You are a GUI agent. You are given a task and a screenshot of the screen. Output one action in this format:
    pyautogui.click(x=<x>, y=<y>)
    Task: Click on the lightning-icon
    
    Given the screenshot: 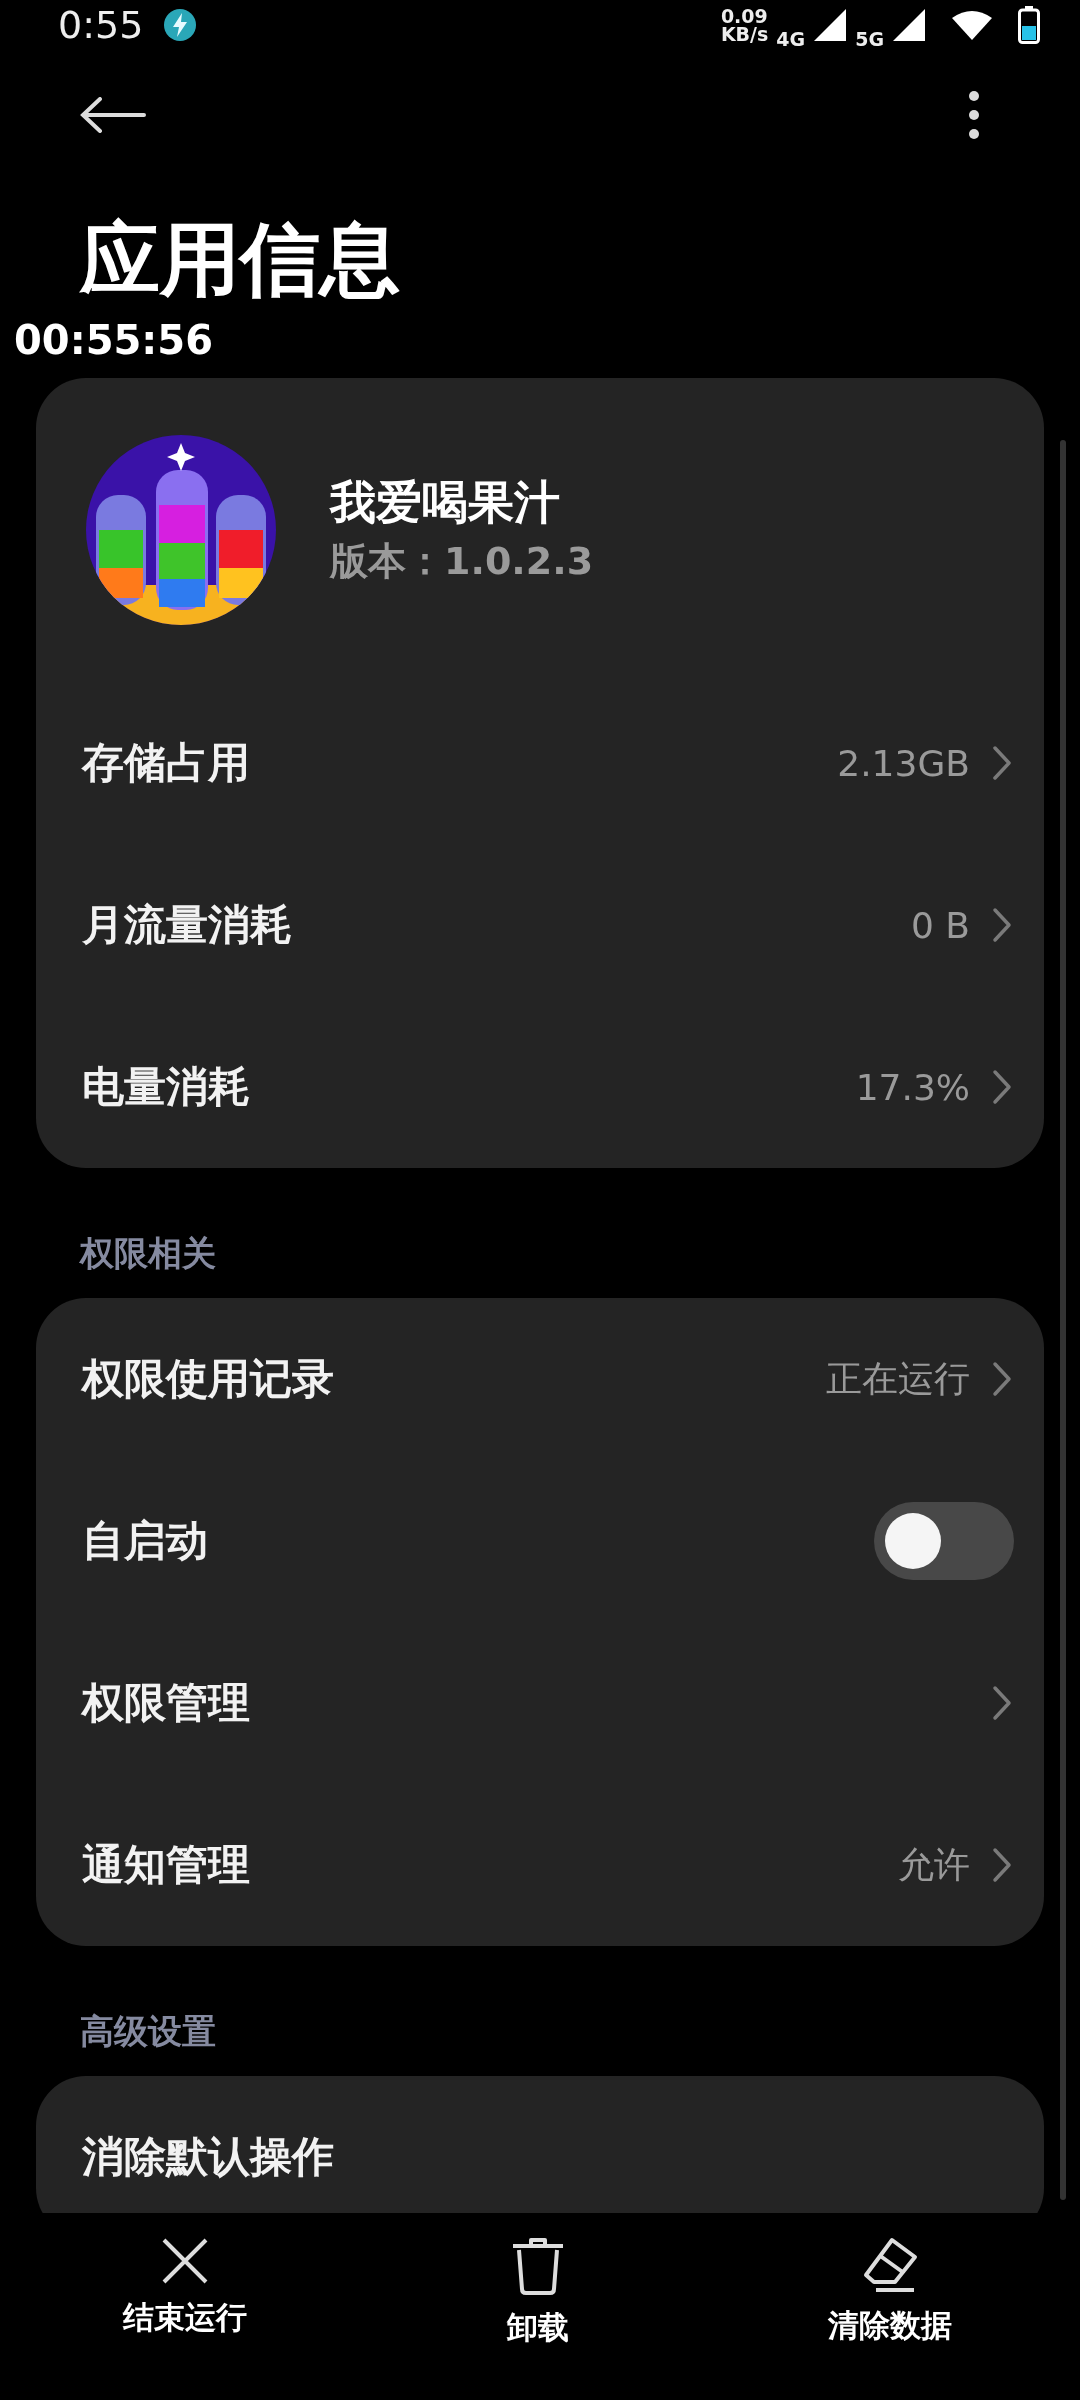 What is the action you would take?
    pyautogui.click(x=180, y=25)
    